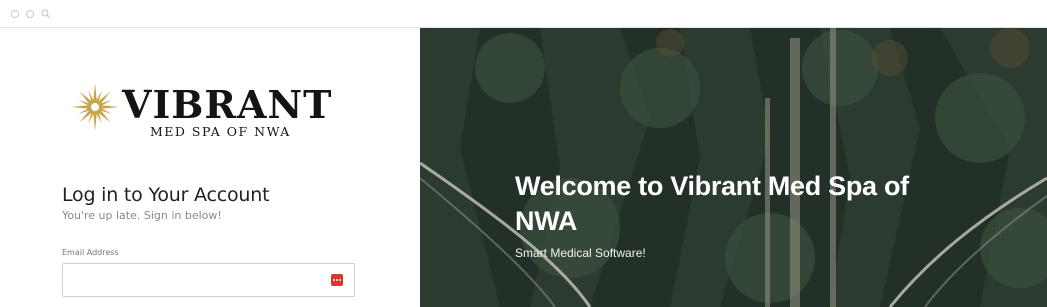 The width and height of the screenshot is (1047, 307). What do you see at coordinates (142, 215) in the screenshot?
I see `login-subtitle: You're up late. Sign in below!` at bounding box center [142, 215].